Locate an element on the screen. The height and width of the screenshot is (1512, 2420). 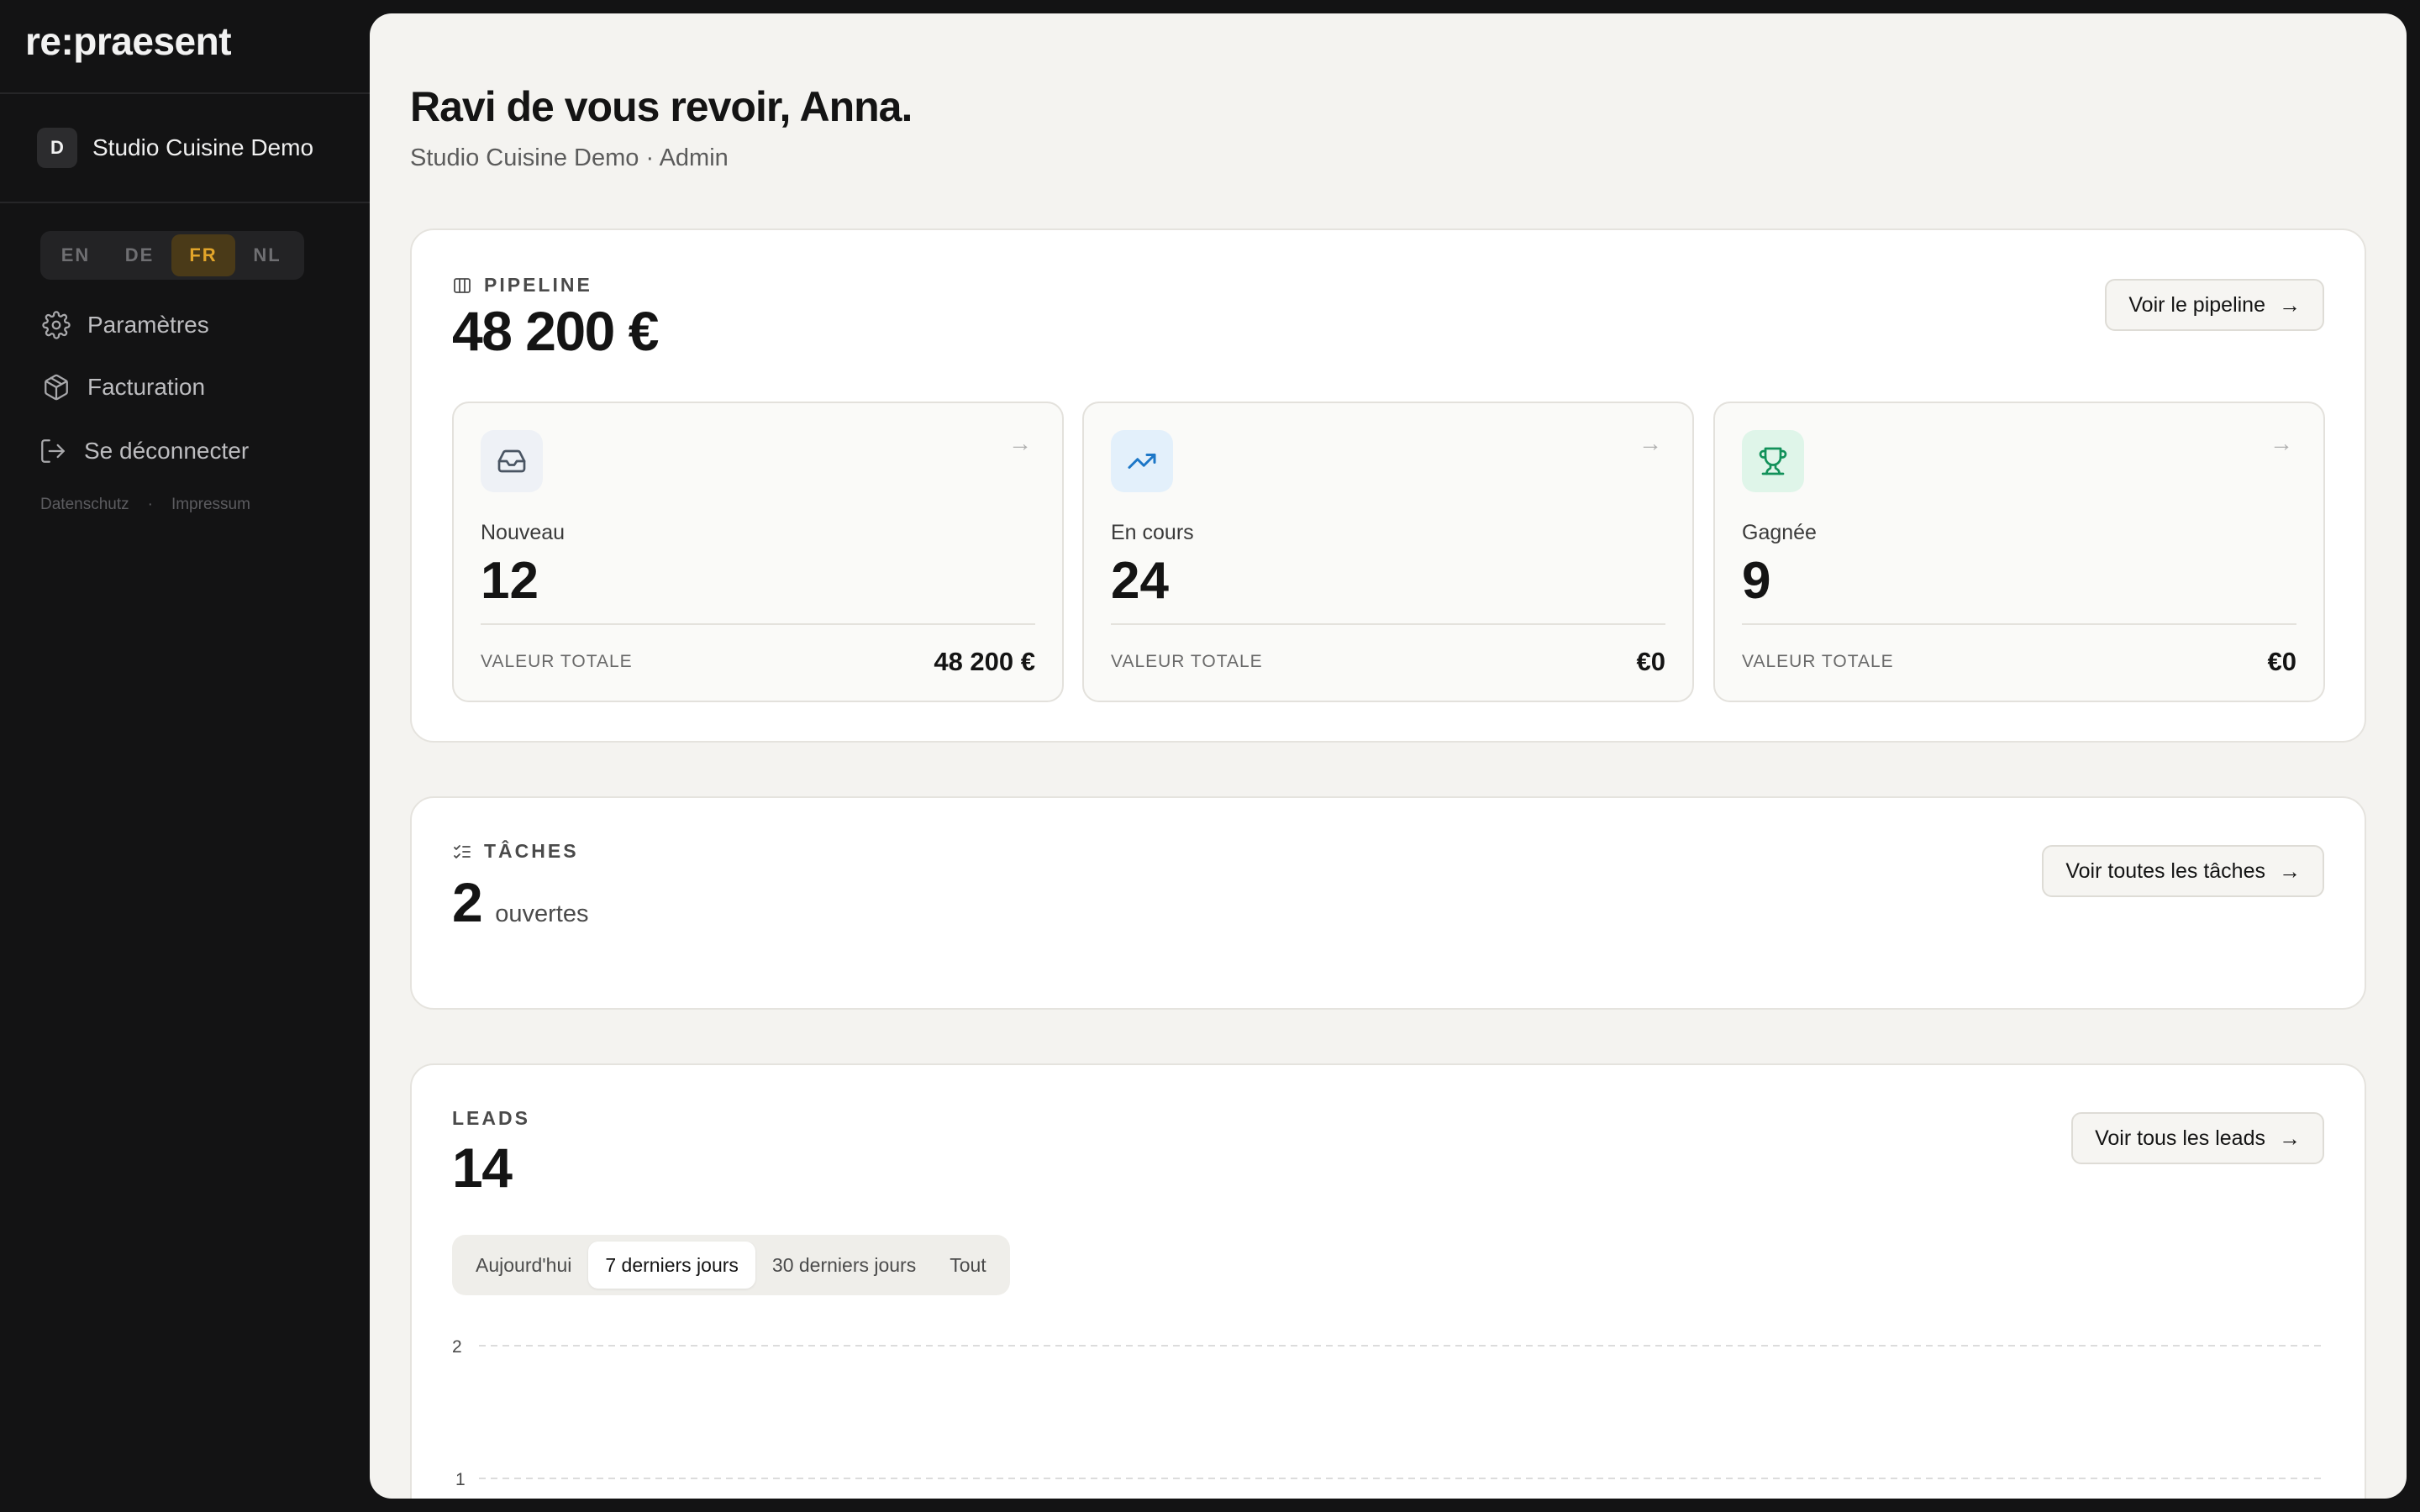
inbox-icon is located at coordinates (511, 461).